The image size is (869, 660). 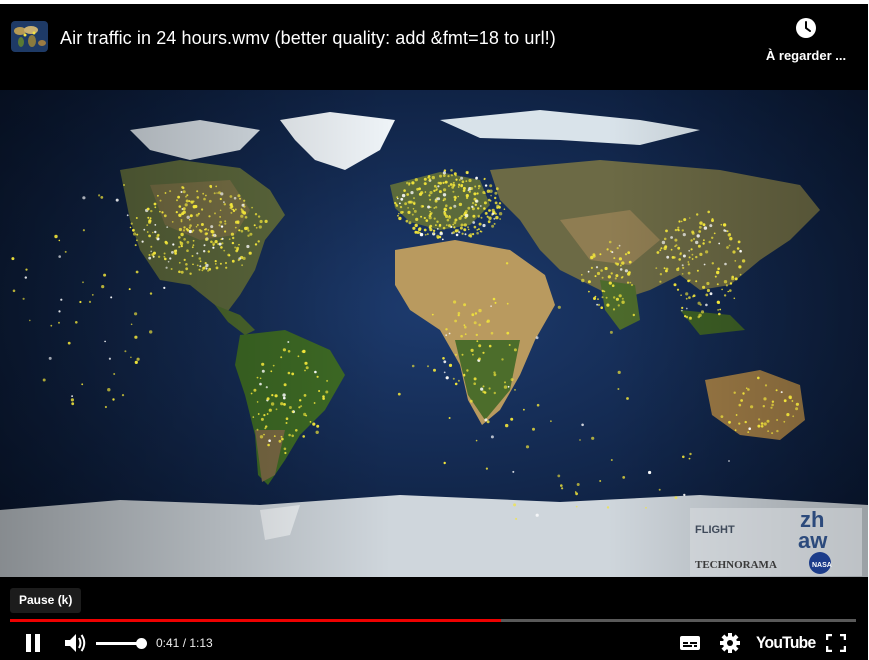 I want to click on time-display: 0:41 / 1:13, so click(x=184, y=643).